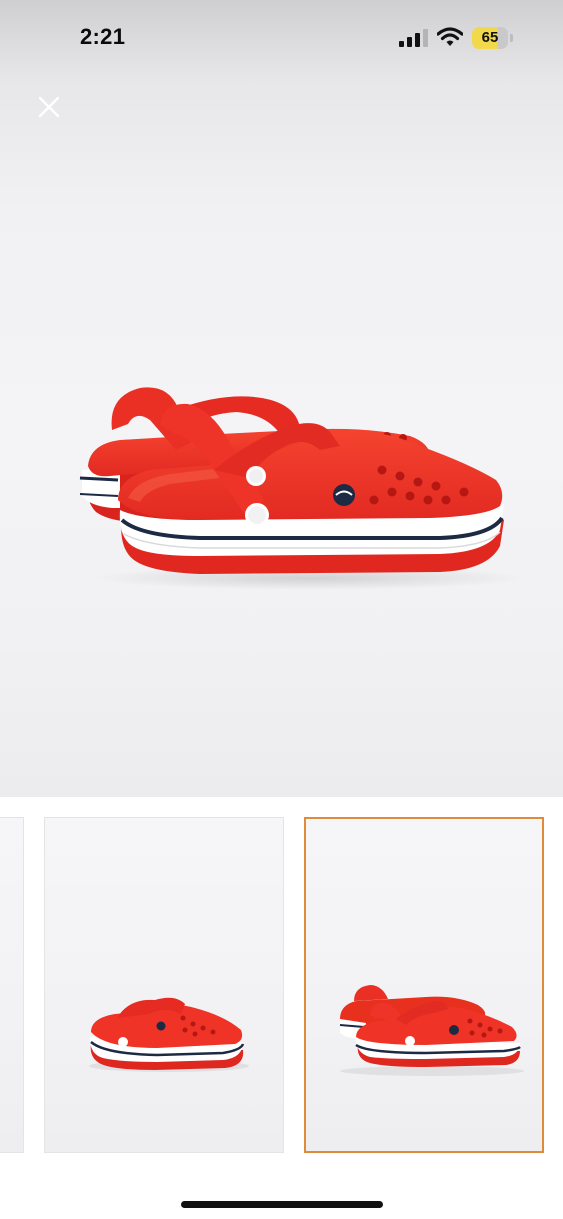 This screenshot has width=563, height=1219. Describe the element at coordinates (103, 36) in the screenshot. I see `status-time: 2:21` at that location.